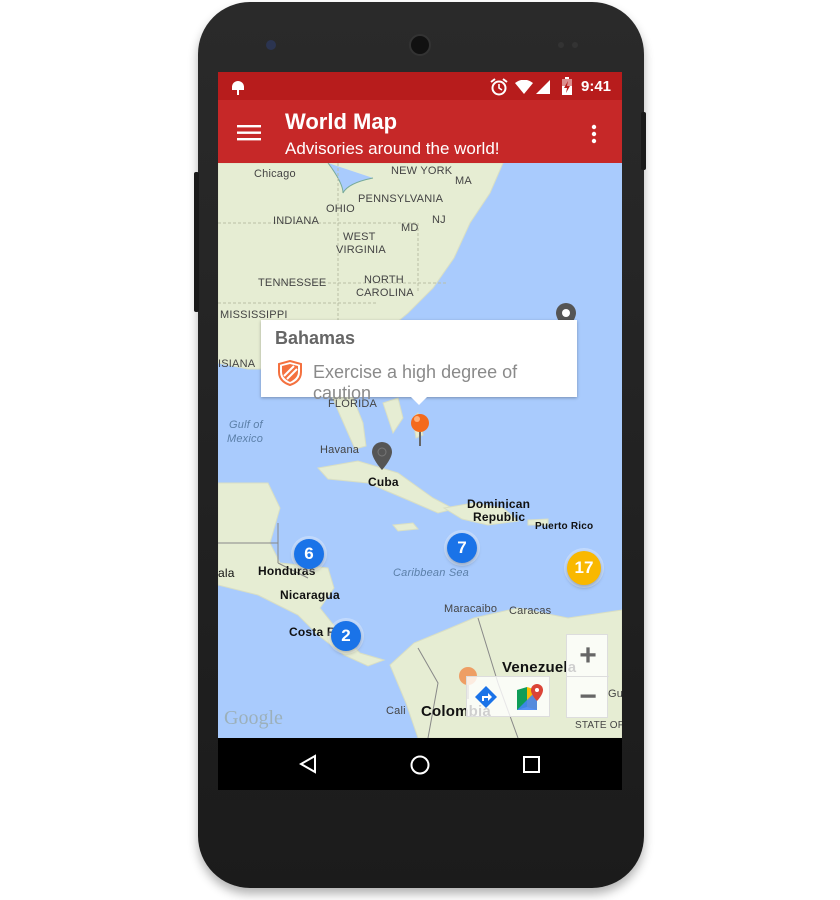 The width and height of the screenshot is (840, 900). Describe the element at coordinates (361, 250) in the screenshot. I see `map-label: VIRGINIA` at that location.